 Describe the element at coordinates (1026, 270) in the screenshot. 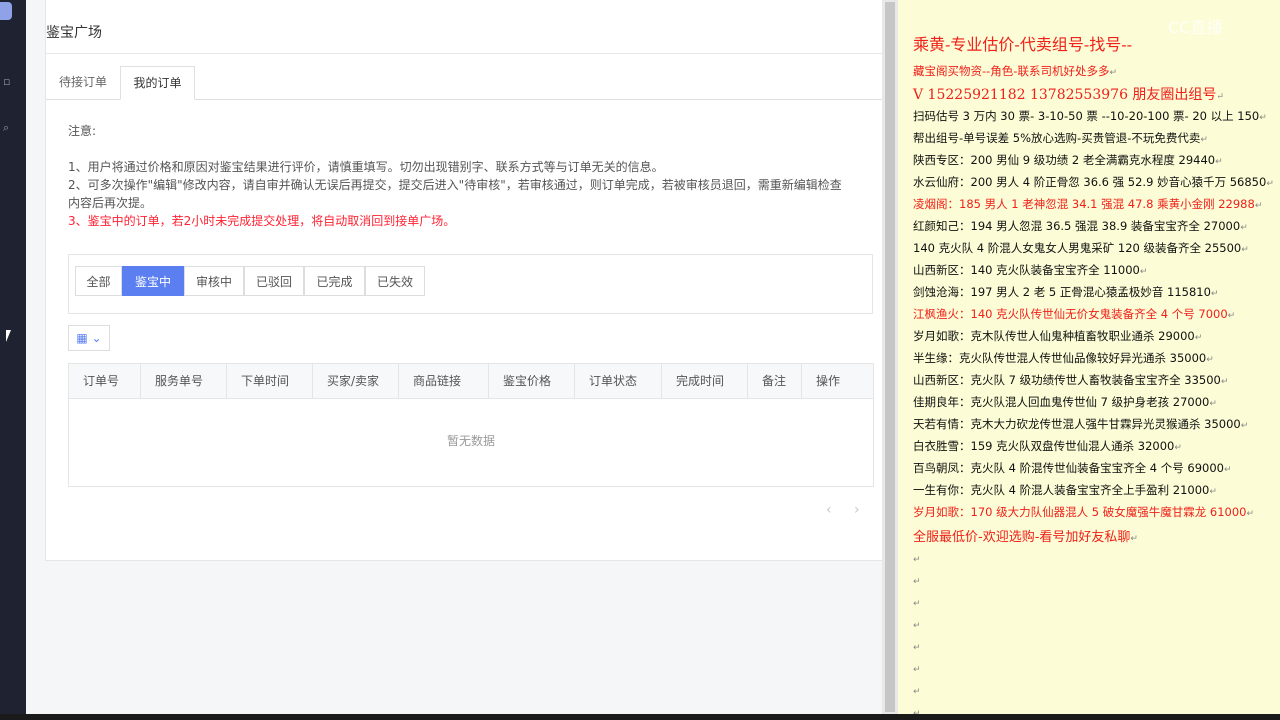

I see `doc-line-text: 山西新区：140 克火队装备宝宝齐全 11000` at that location.